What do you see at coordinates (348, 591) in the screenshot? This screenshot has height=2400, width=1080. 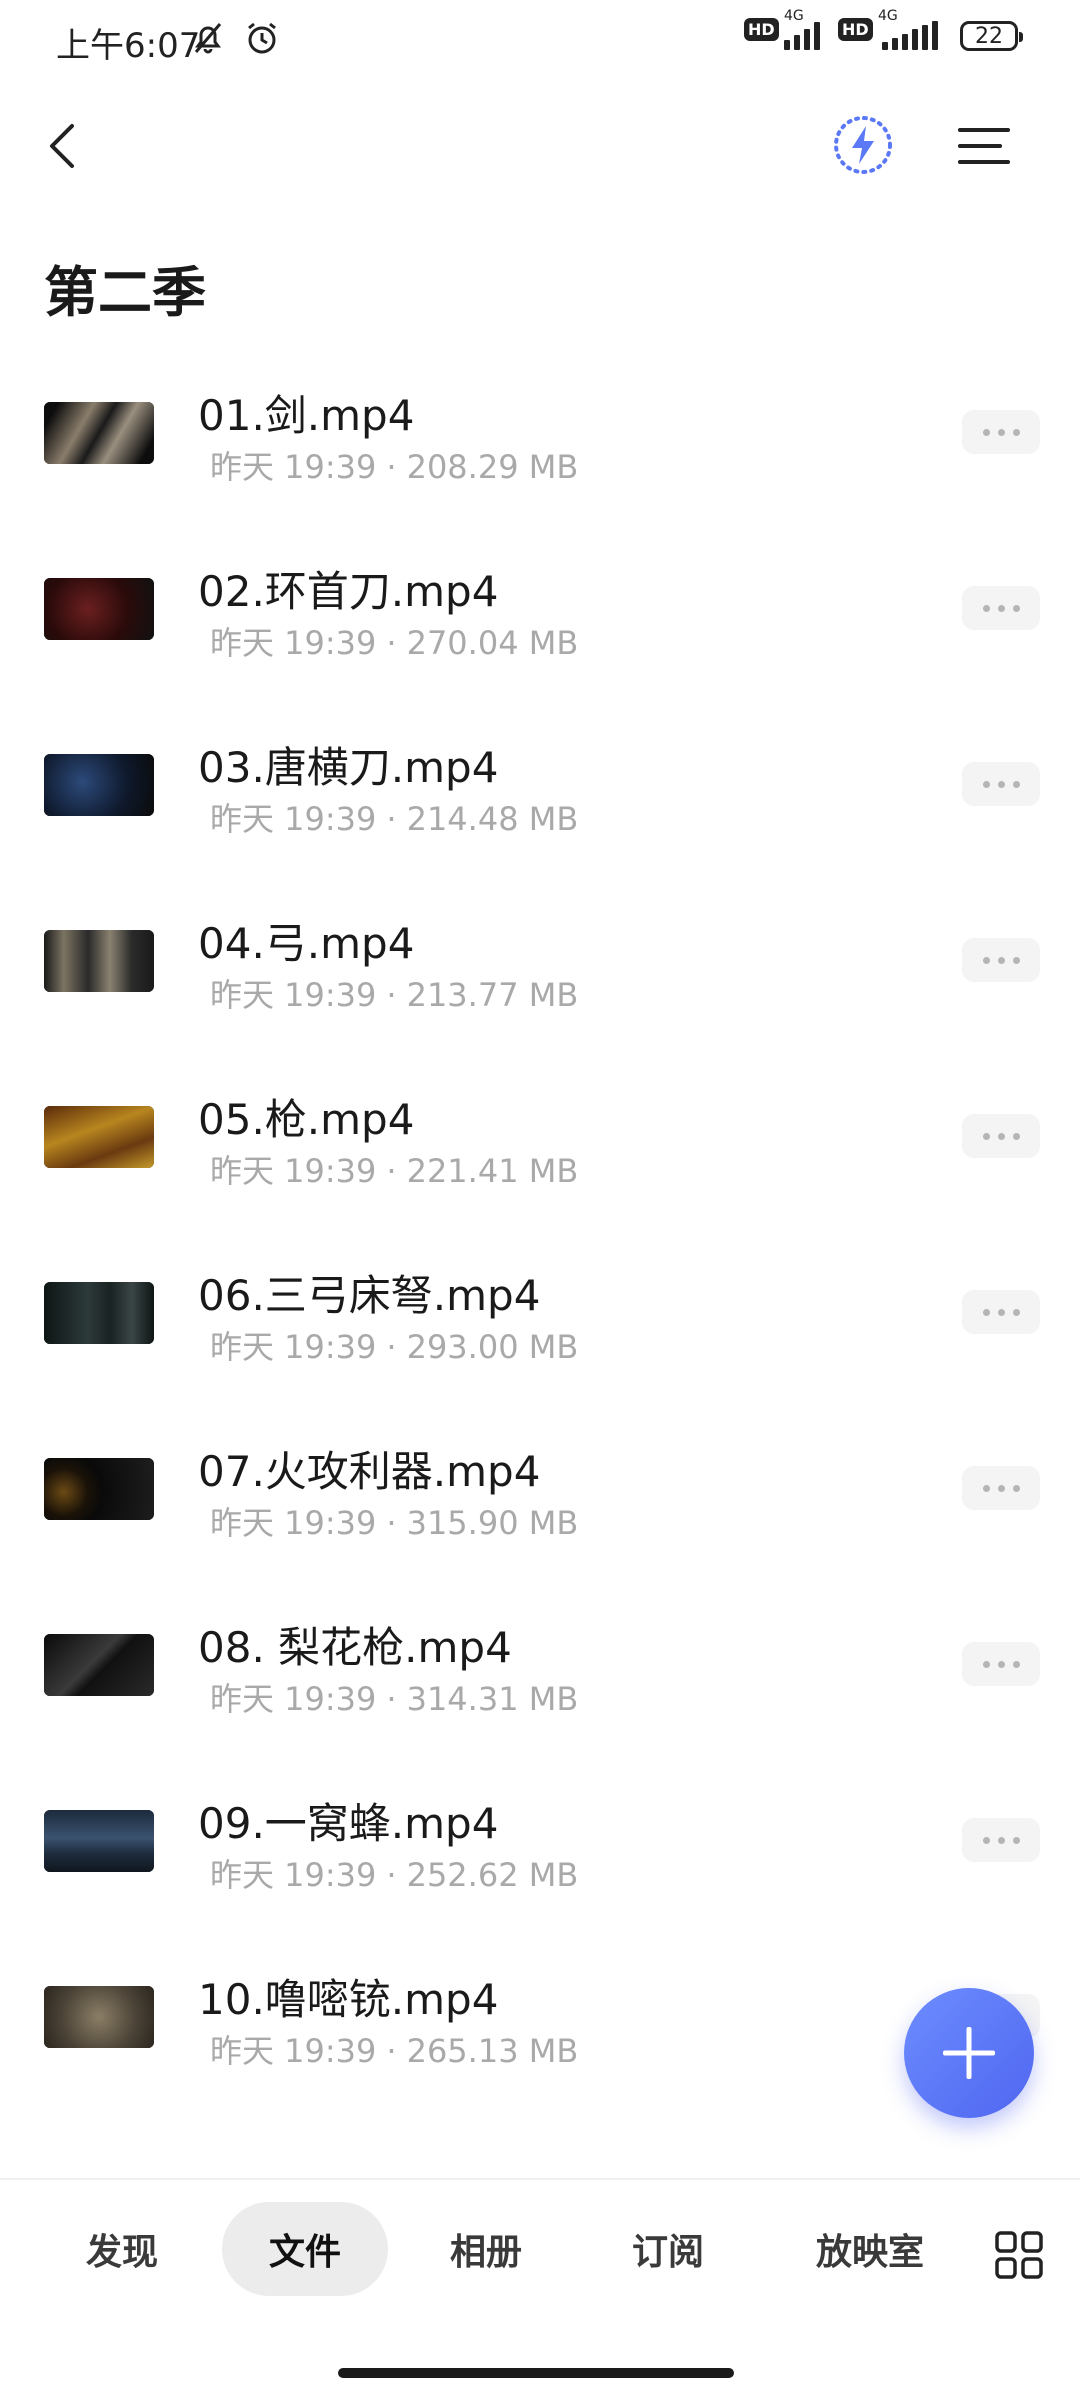 I see `file-name: 02.环首刀.mp4` at bounding box center [348, 591].